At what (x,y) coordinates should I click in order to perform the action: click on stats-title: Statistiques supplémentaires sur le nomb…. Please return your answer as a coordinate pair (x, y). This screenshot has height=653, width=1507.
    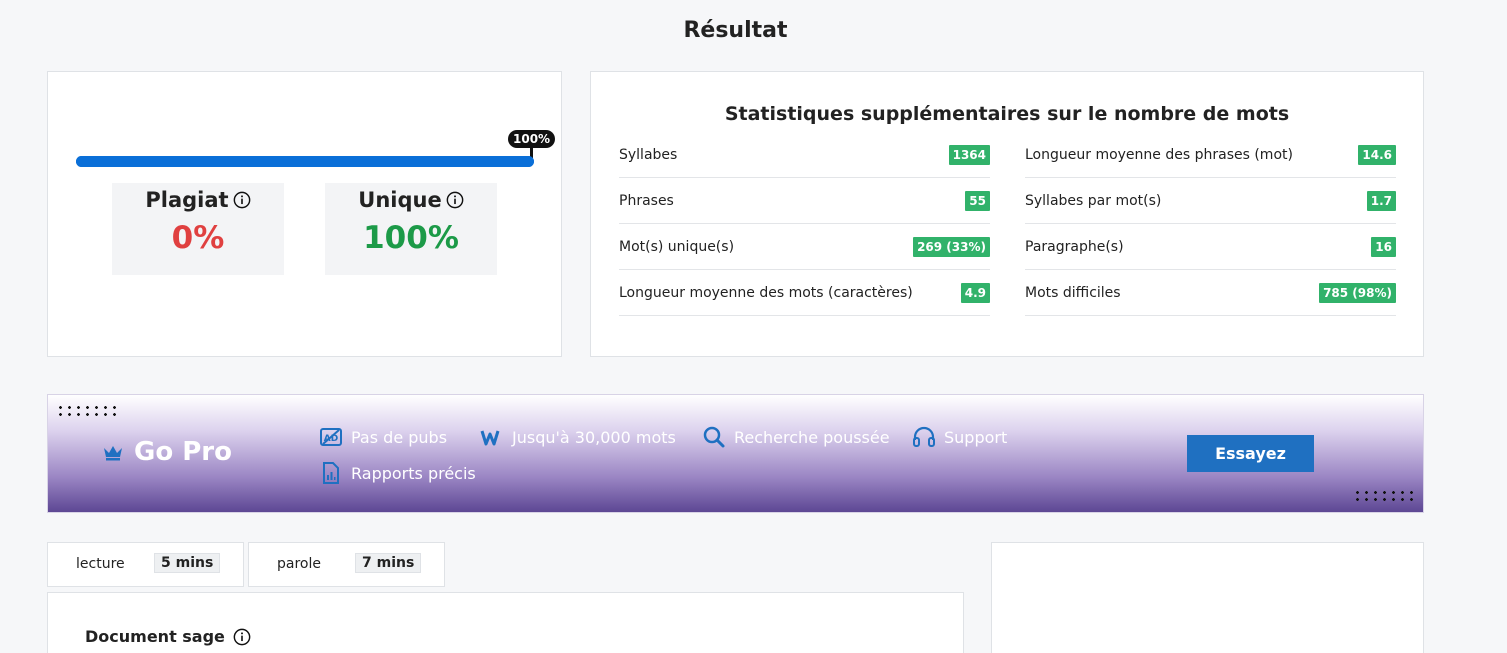
    Looking at the image, I should click on (1007, 114).